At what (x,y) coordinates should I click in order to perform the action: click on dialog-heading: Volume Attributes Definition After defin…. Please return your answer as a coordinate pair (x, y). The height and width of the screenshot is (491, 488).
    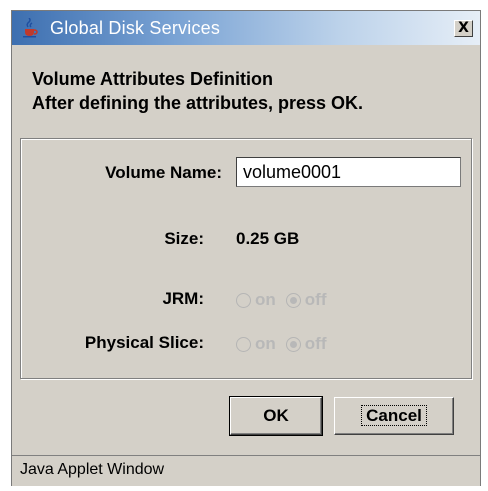
    Looking at the image, I should click on (197, 91).